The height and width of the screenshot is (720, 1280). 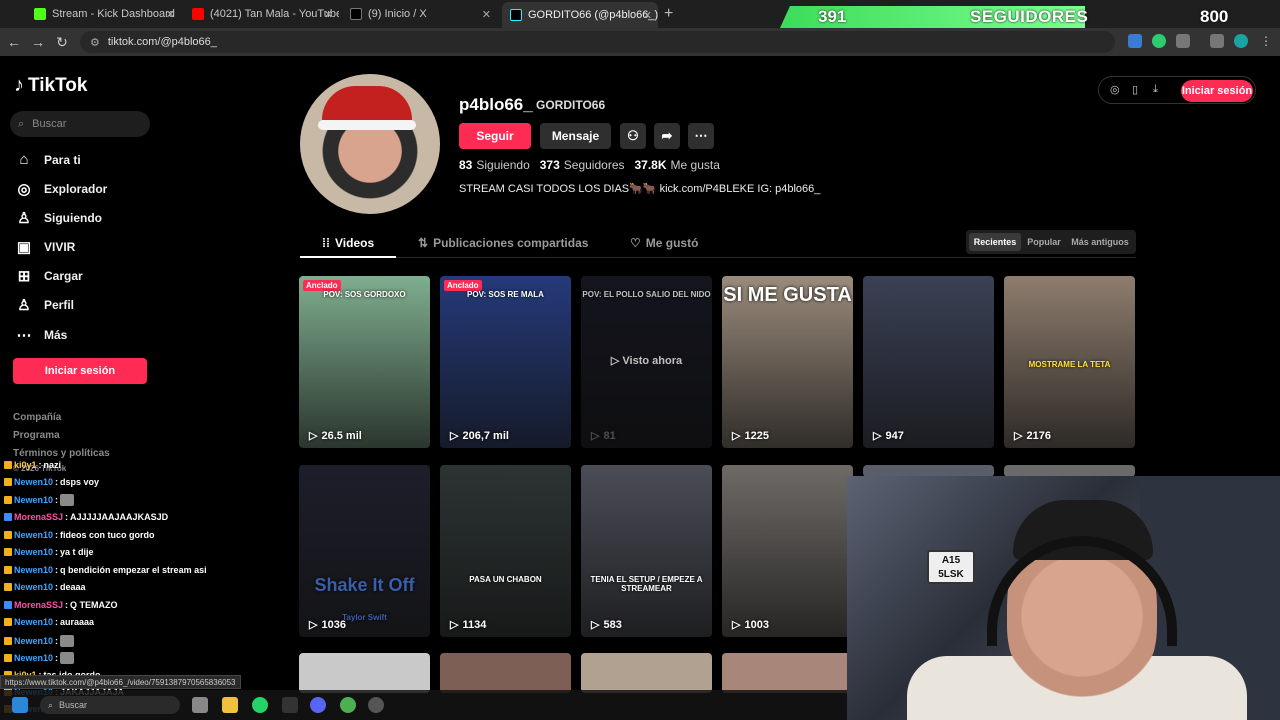 What do you see at coordinates (668, 14) in the screenshot?
I see `new-tab-icon: +` at bounding box center [668, 14].